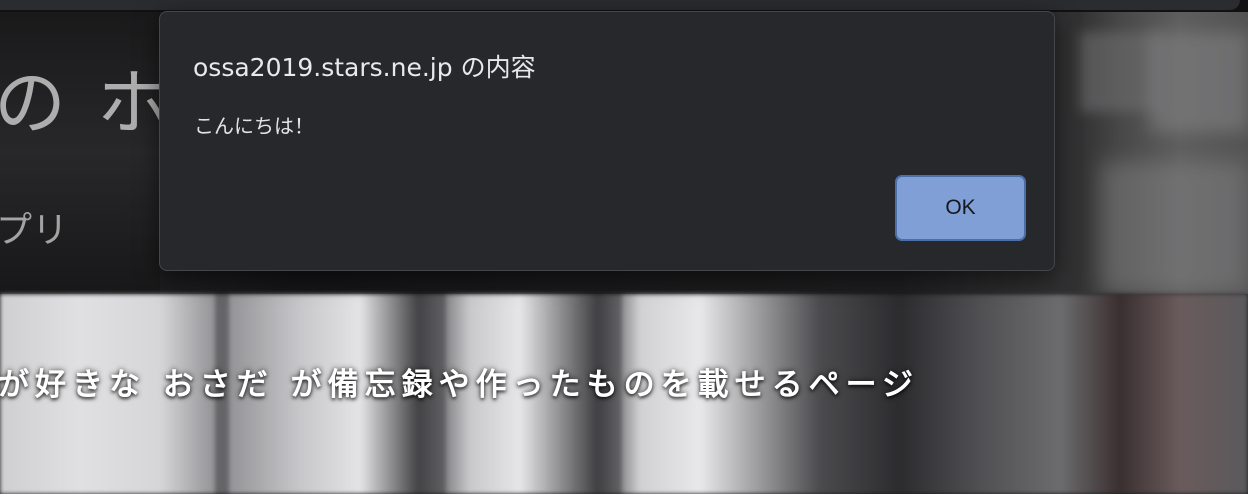 The width and height of the screenshot is (1248, 494). What do you see at coordinates (960, 208) in the screenshot?
I see `ok-button: OK` at bounding box center [960, 208].